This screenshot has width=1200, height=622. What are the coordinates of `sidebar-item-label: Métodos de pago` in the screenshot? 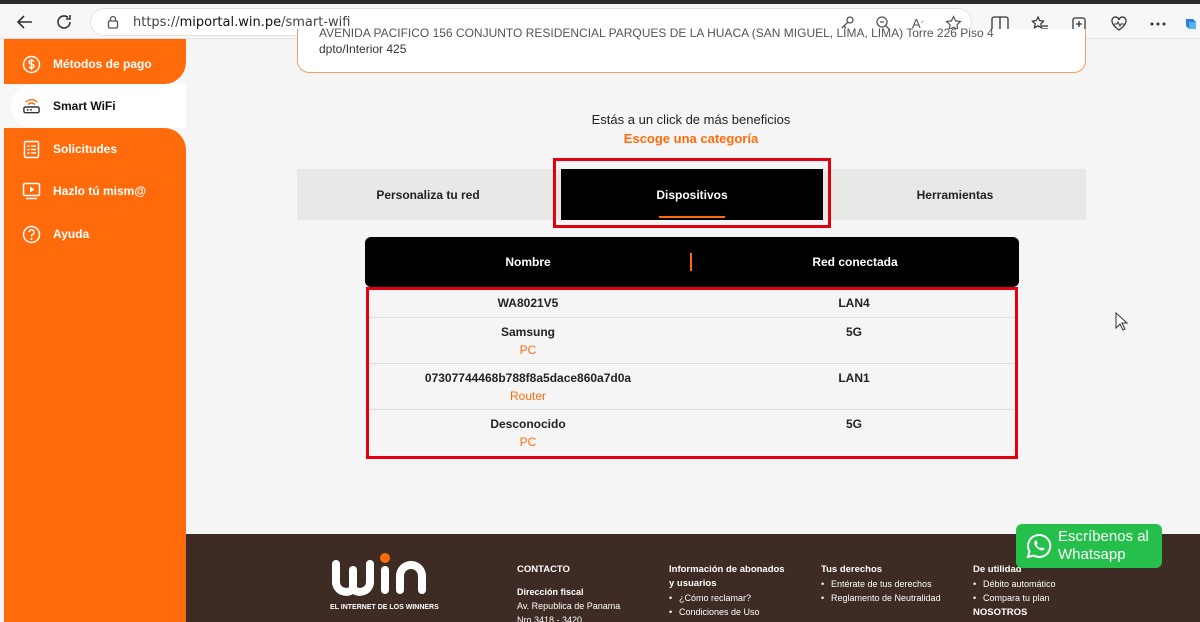 It's located at (102, 64).